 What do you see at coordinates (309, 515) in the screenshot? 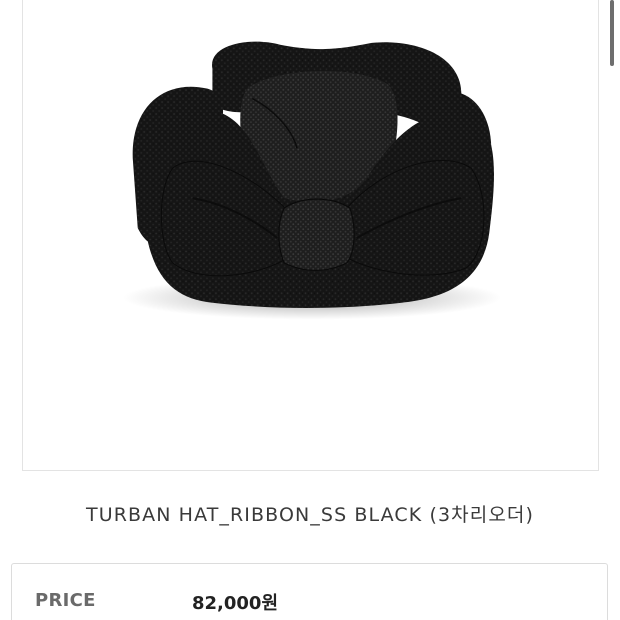
I see `product-title: TURBAN HAT_RIBBON_SS BLACK (3차리오더)` at bounding box center [309, 515].